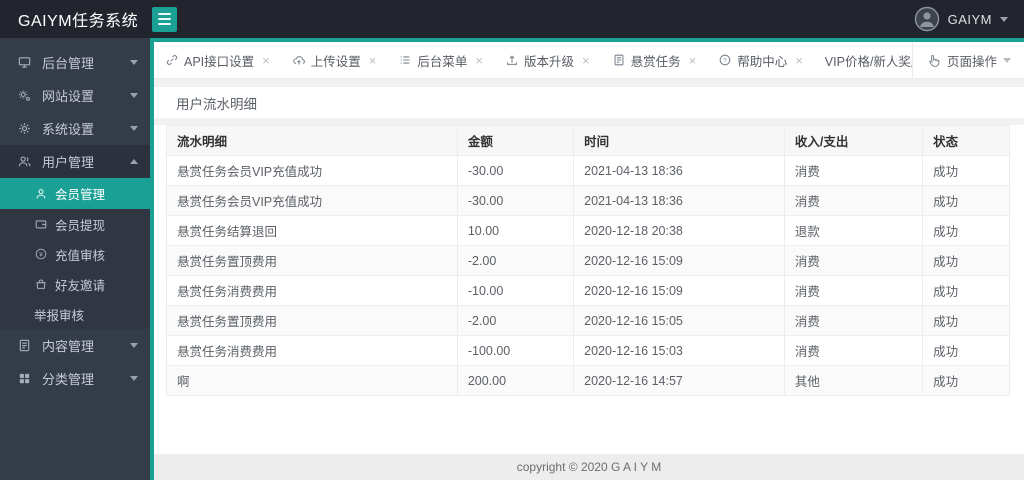  What do you see at coordinates (512, 19) in the screenshot?
I see `top-header: GAIYM任务系统 GAIYM` at bounding box center [512, 19].